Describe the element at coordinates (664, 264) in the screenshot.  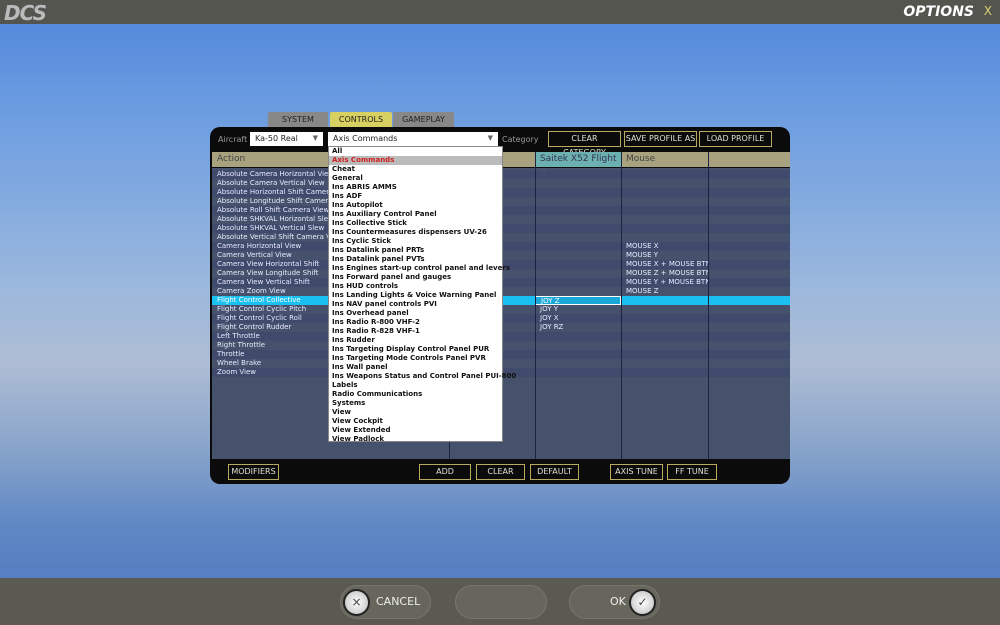
I see `mouse-binding-cell: MOUSE X + MOUSE BTN` at that location.